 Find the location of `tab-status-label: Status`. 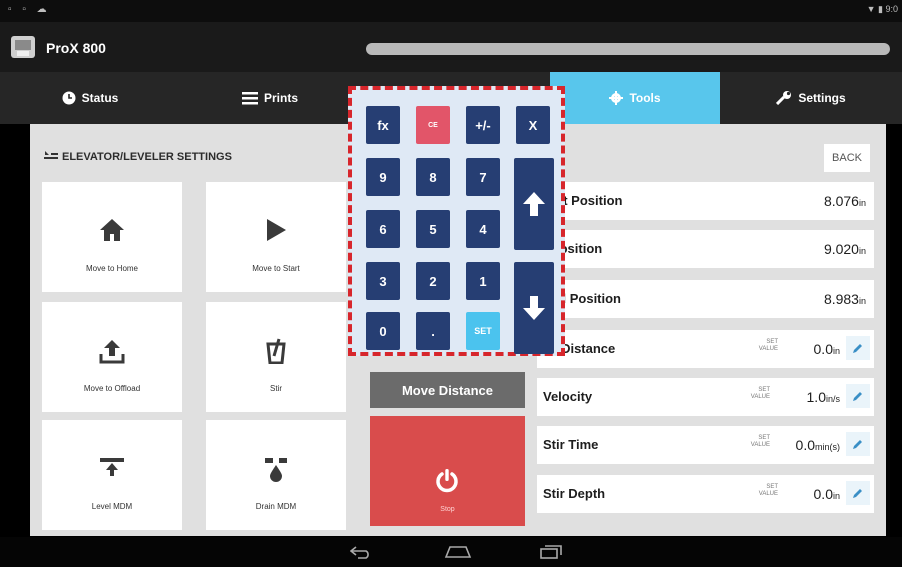

tab-status-label: Status is located at coordinates (100, 98).